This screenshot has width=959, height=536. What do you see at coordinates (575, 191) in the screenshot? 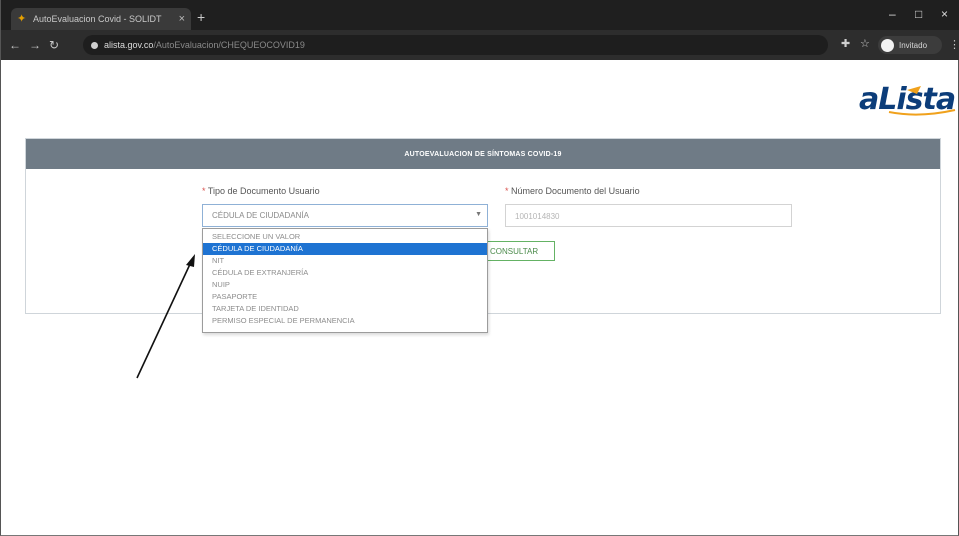
I see `doc-number-label: Número Documento del Usuario` at bounding box center [575, 191].